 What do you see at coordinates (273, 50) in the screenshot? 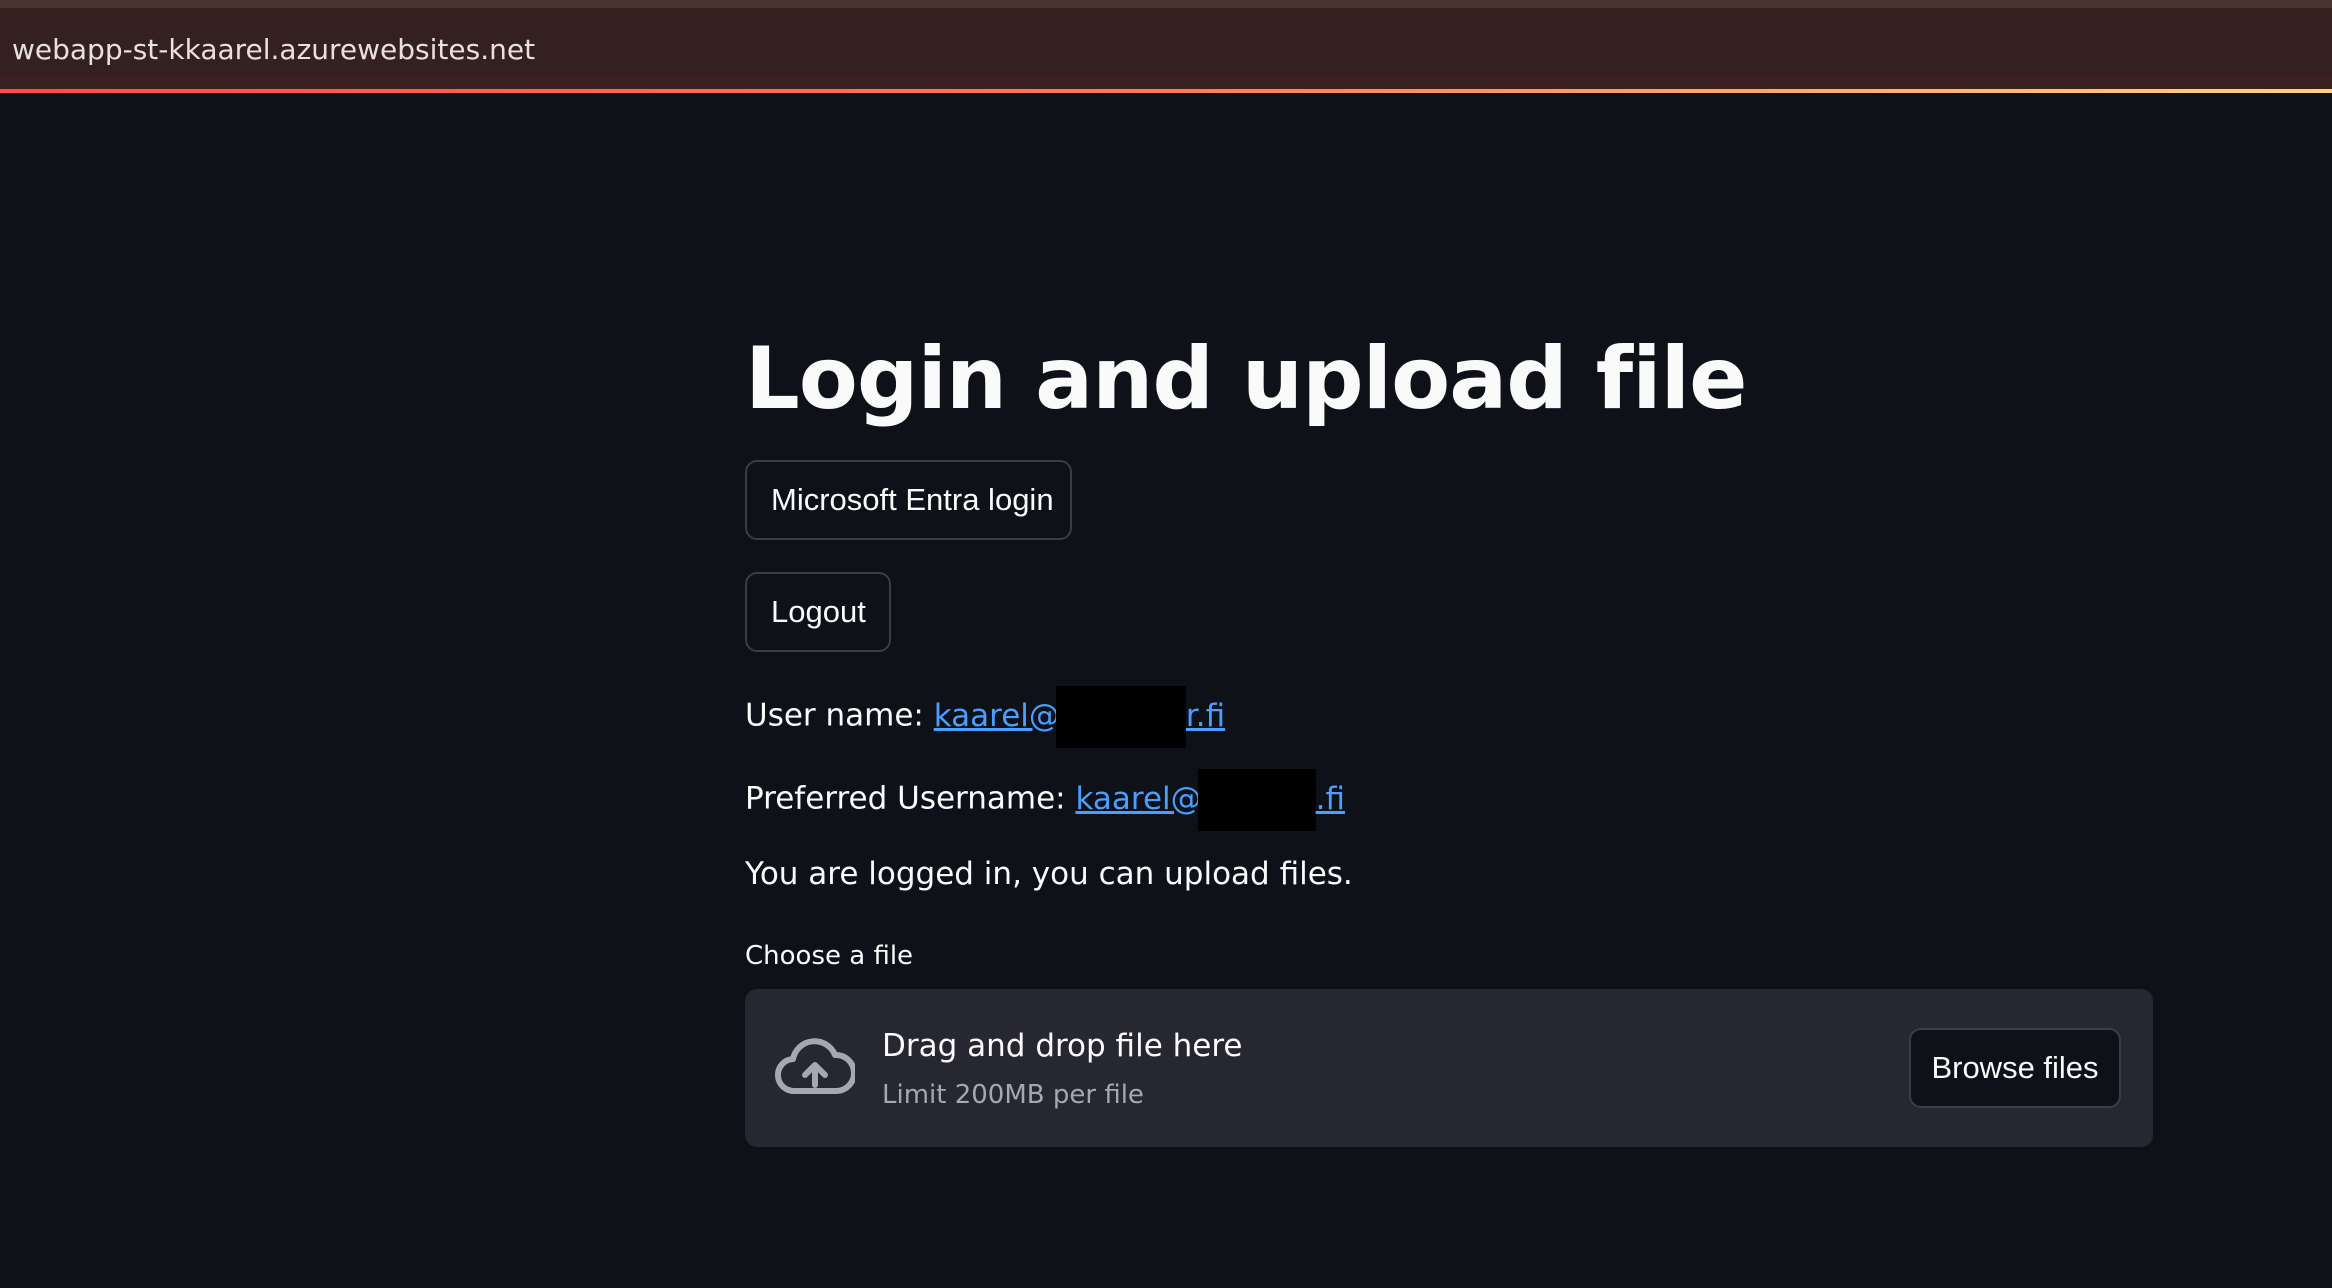
I see `url-text: webapp-st-kkaarel.azurewebsites.net` at bounding box center [273, 50].